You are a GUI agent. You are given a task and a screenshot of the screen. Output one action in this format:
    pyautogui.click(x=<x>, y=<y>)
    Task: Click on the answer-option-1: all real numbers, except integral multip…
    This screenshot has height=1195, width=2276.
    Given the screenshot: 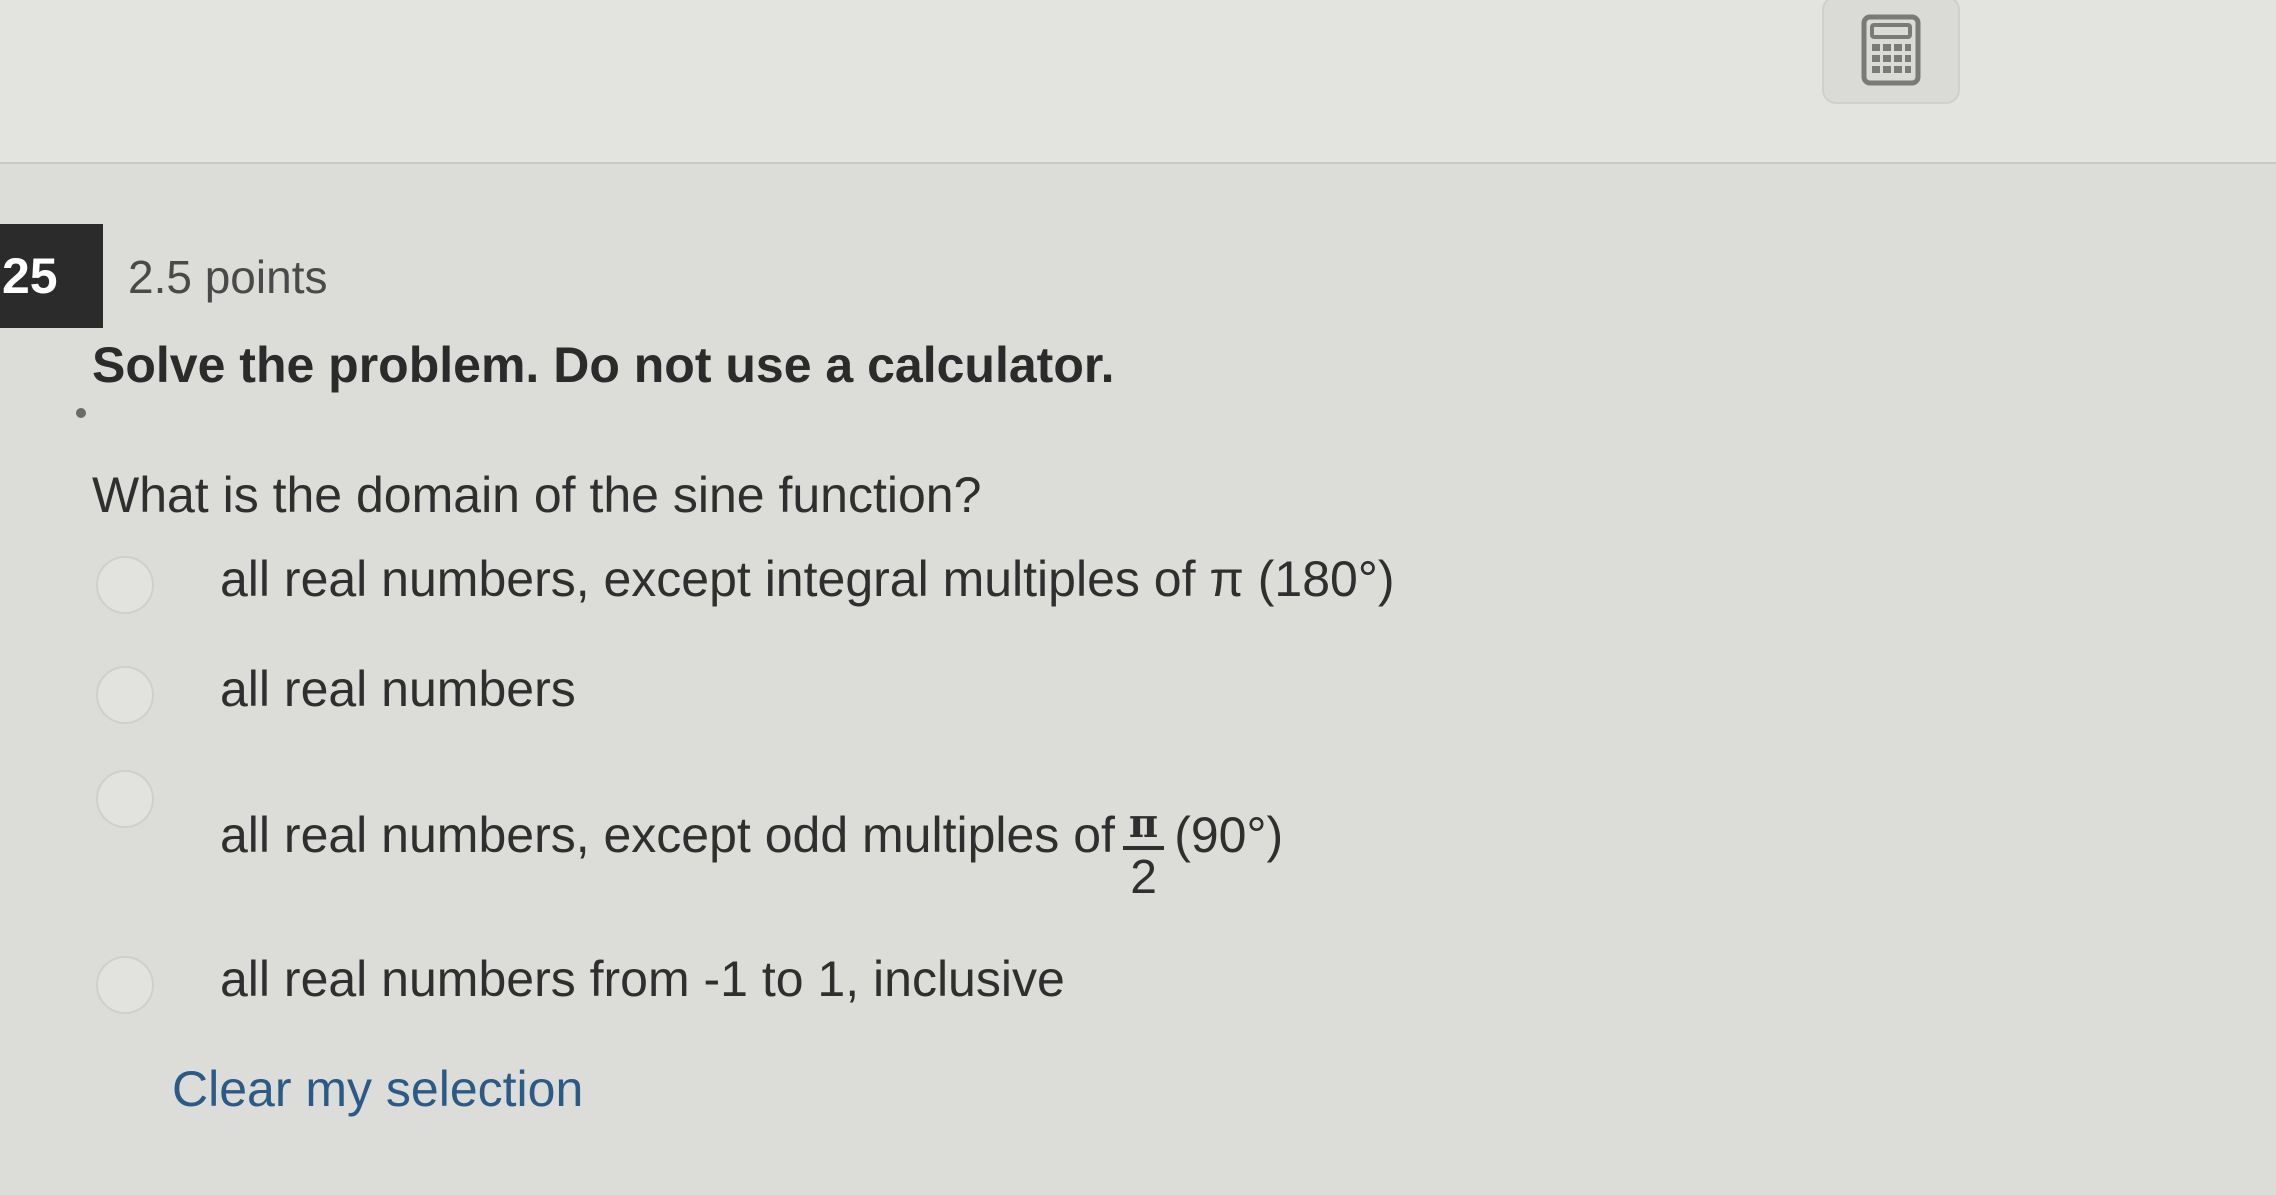 What is the action you would take?
    pyautogui.click(x=745, y=582)
    